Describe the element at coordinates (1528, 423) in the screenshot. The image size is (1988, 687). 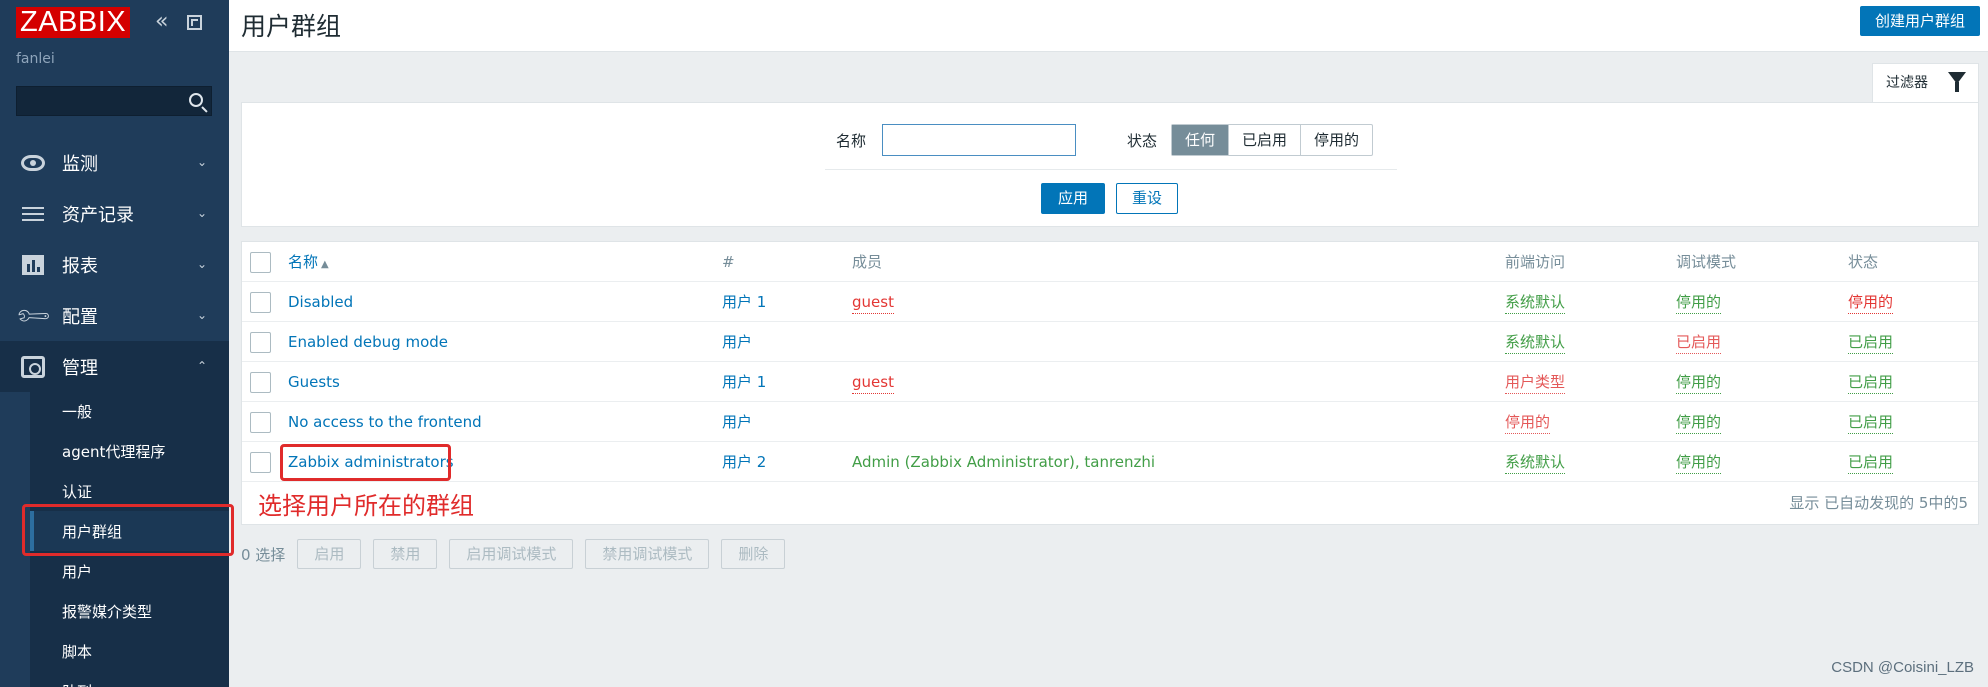
I see `frontend-access-toggle: 停用的` at that location.